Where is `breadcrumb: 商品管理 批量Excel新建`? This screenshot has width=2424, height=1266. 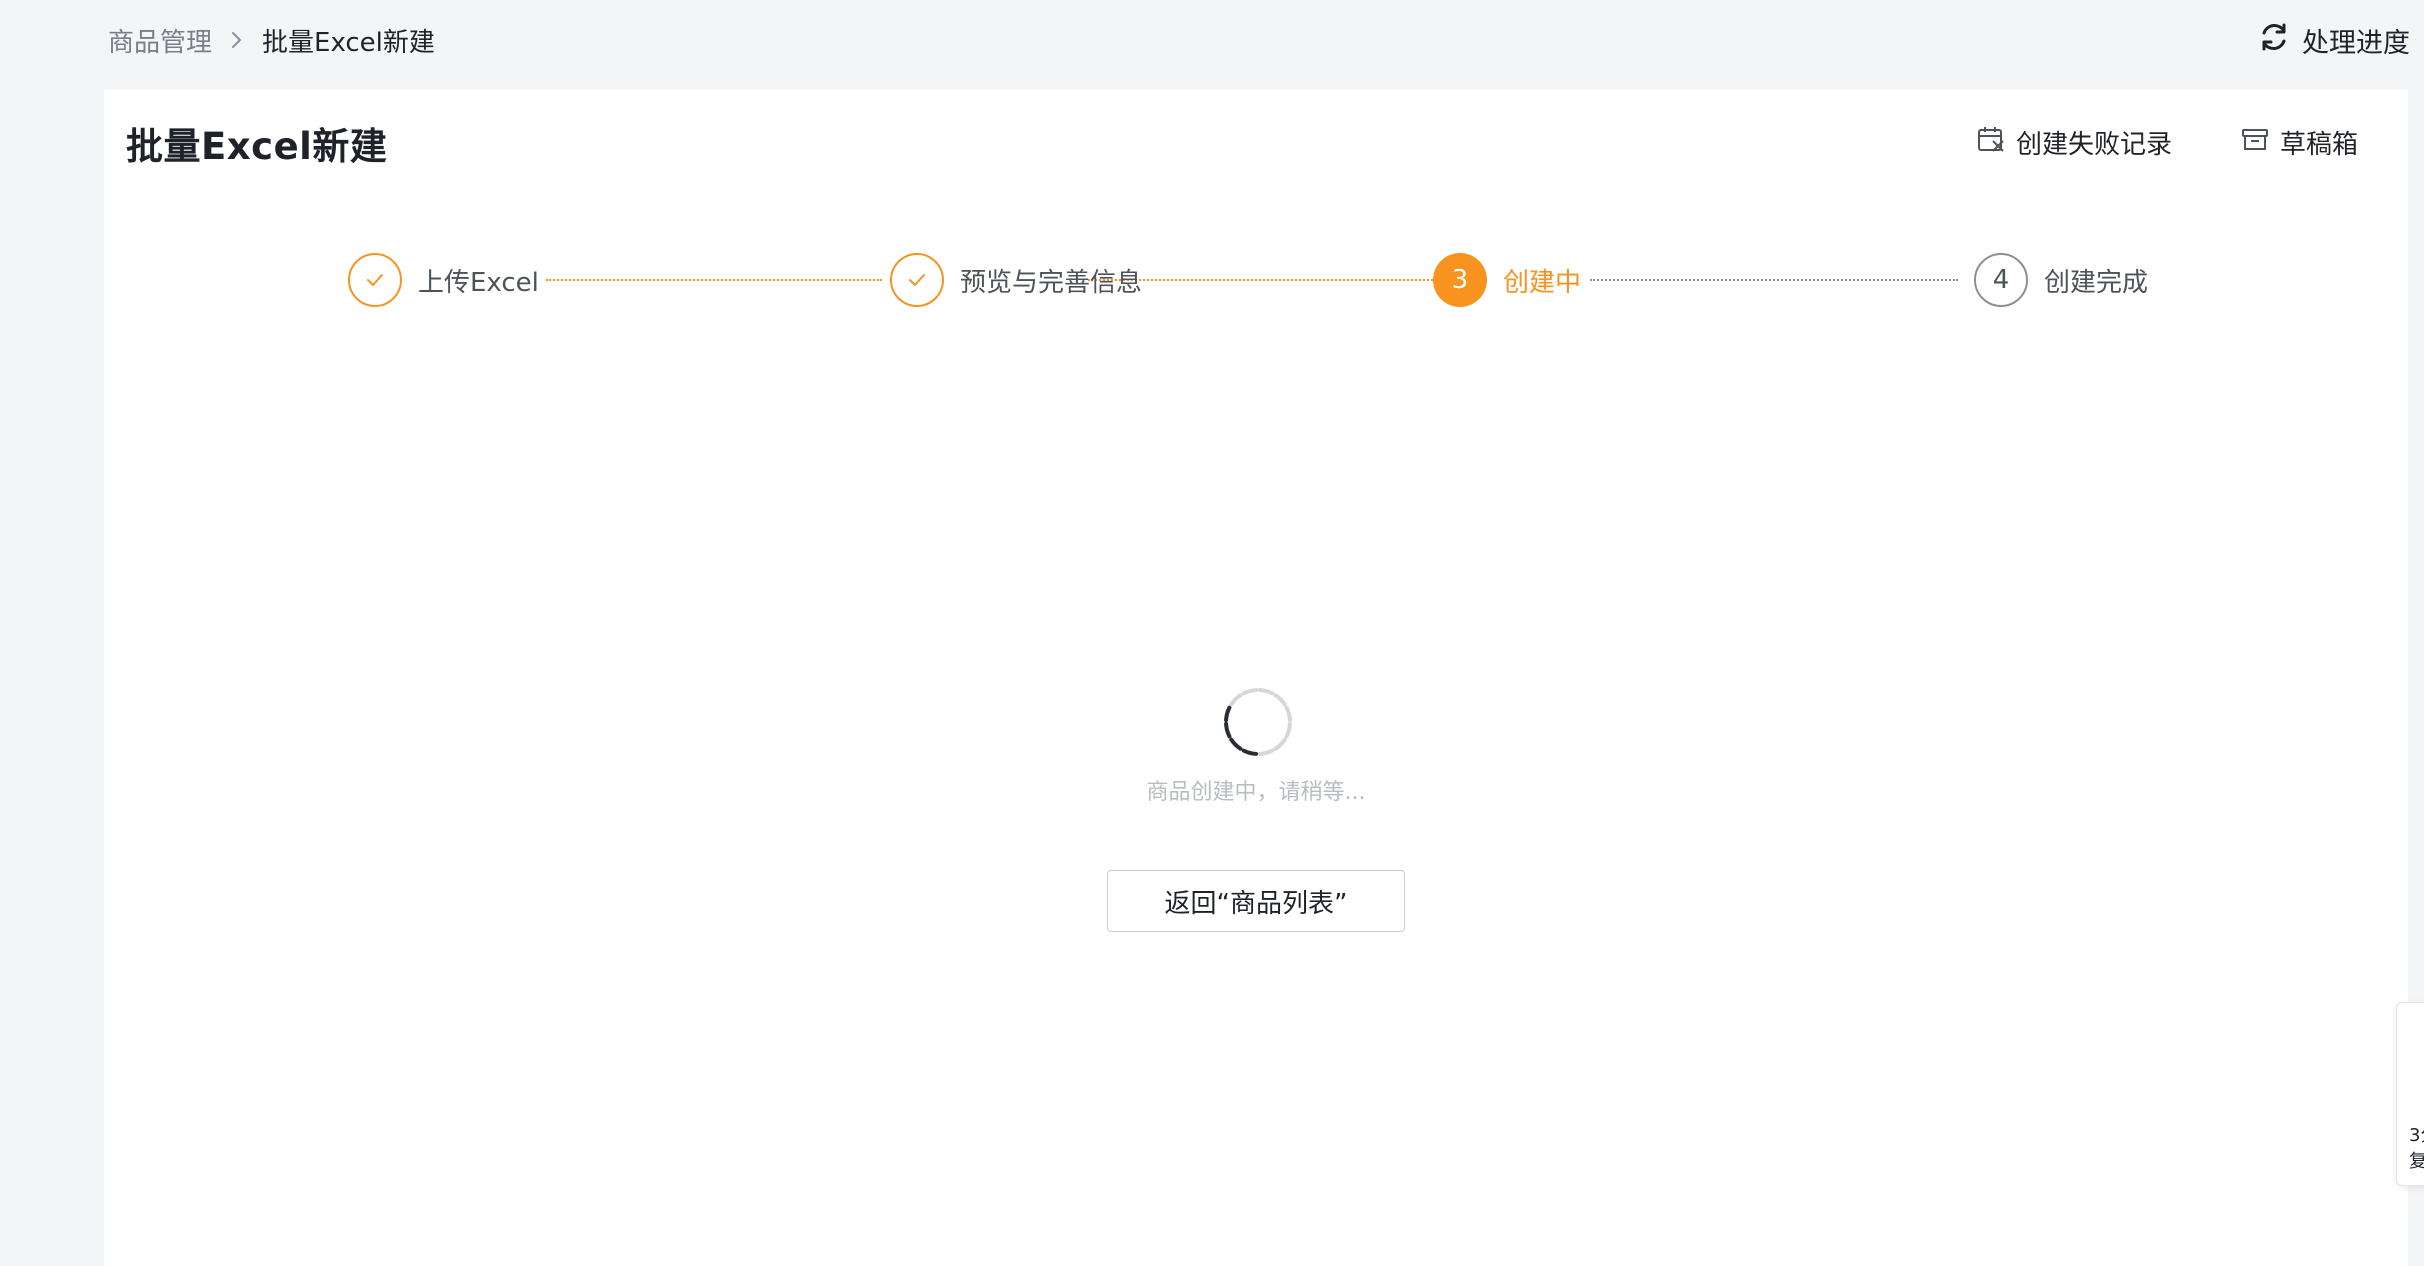 breadcrumb: 商品管理 批量Excel新建 is located at coordinates (271, 40).